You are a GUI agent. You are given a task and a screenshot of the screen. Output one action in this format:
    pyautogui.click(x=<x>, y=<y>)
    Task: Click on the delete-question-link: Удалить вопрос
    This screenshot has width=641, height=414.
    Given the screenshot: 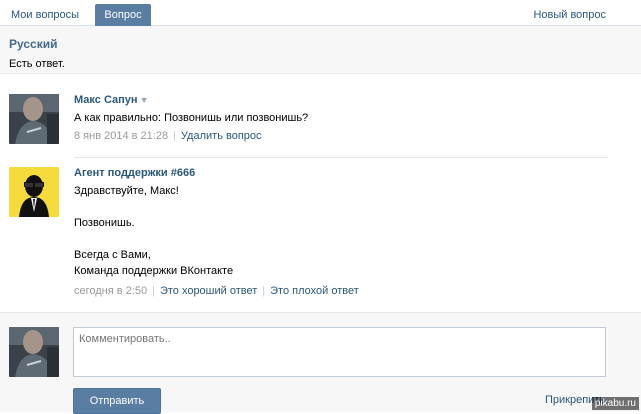 What is the action you would take?
    pyautogui.click(x=221, y=136)
    